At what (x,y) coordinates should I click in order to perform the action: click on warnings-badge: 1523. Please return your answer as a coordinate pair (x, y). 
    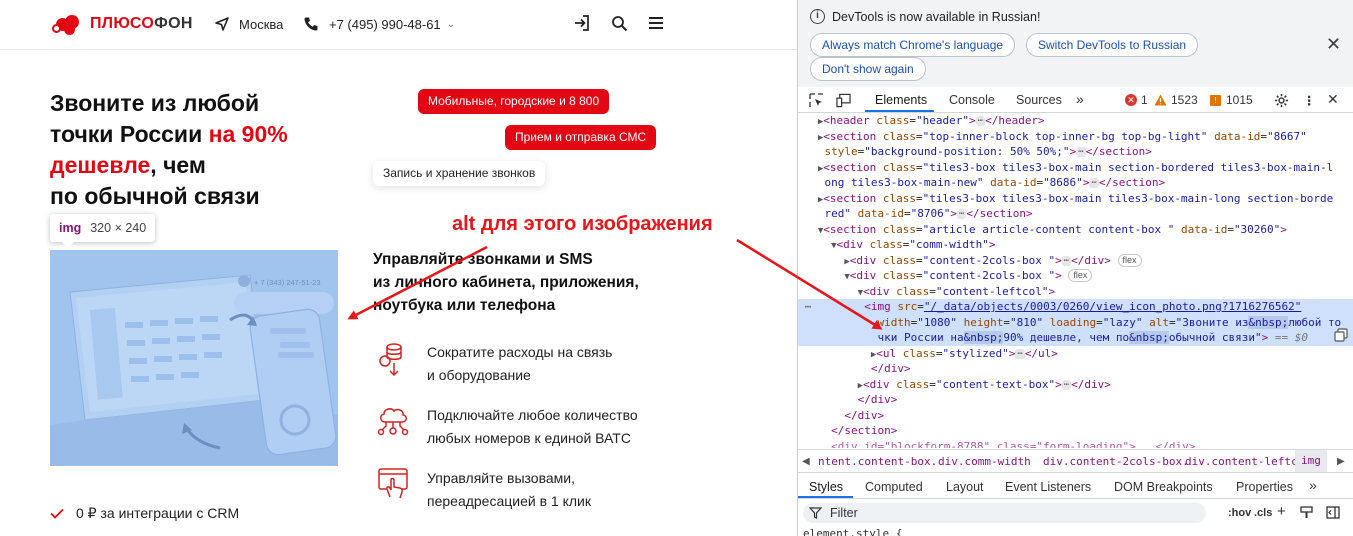
    Looking at the image, I should click on (1176, 100).